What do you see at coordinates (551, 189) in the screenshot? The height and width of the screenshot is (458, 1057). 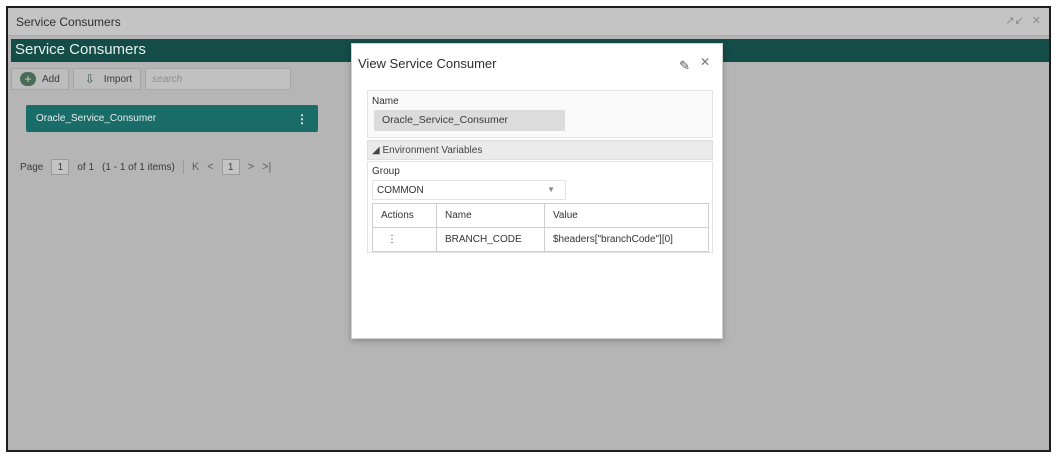 I see `chevron-down-icon: ▼` at bounding box center [551, 189].